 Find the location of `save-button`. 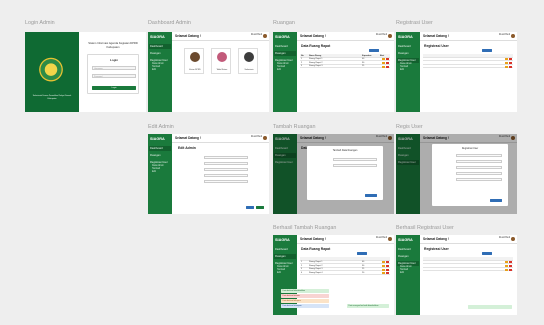

save-button is located at coordinates (250, 207).